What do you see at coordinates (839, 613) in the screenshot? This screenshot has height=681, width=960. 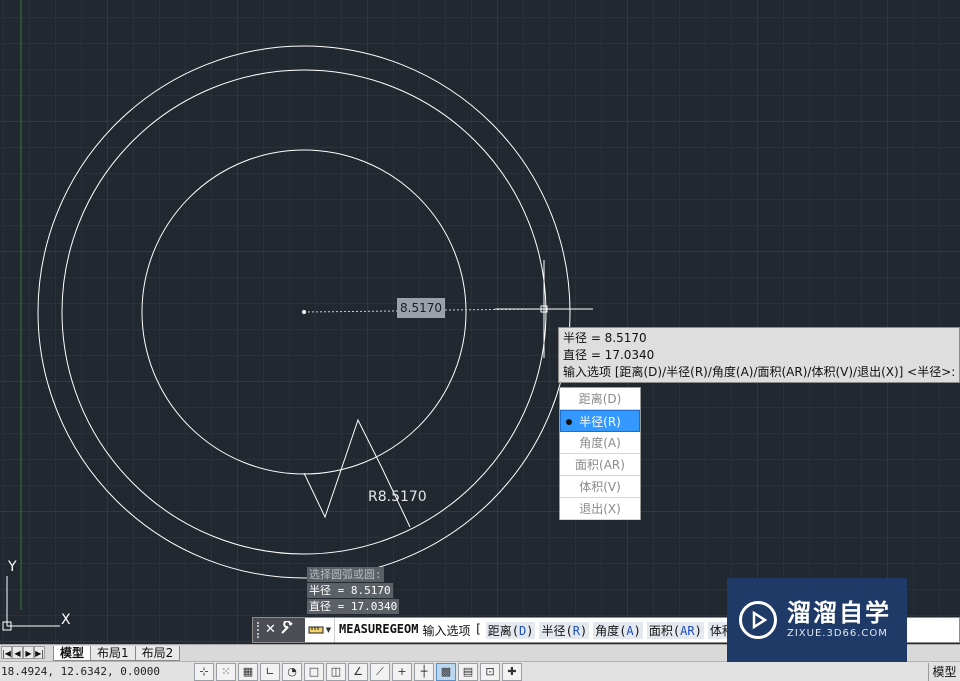 I see `watermark-title: 溜溜自学` at bounding box center [839, 613].